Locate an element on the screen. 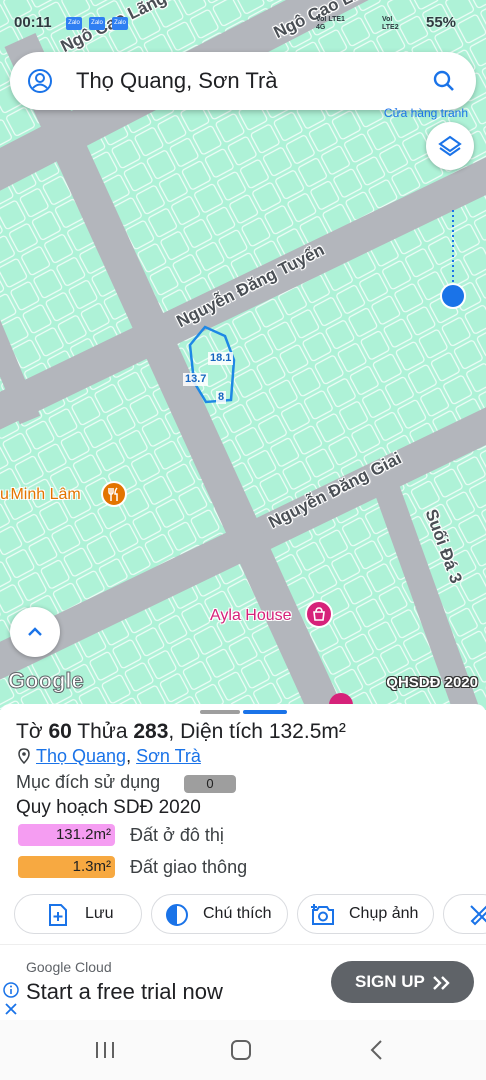 This screenshot has height=1080, width=486. google-logo: Google is located at coordinates (46, 681).